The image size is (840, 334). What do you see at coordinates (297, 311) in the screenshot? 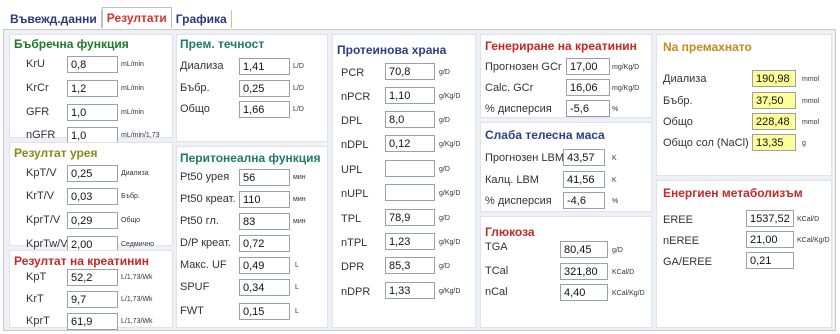
I see `peritoneal-unit-fwt: L` at bounding box center [297, 311].